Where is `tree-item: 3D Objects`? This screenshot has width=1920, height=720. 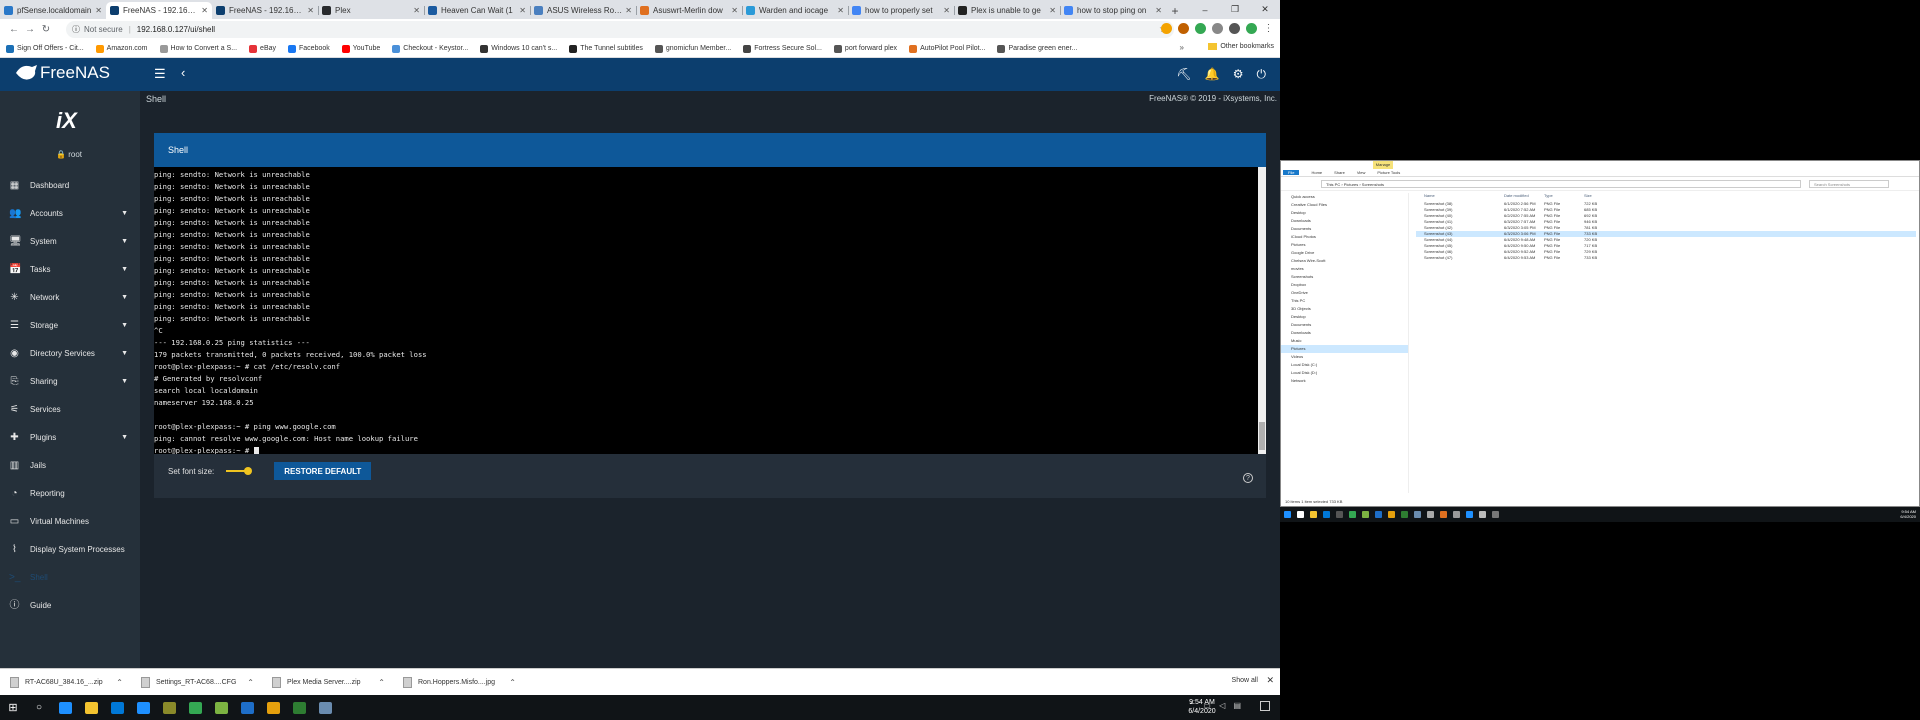
tree-item: 3D Objects is located at coordinates (1344, 309).